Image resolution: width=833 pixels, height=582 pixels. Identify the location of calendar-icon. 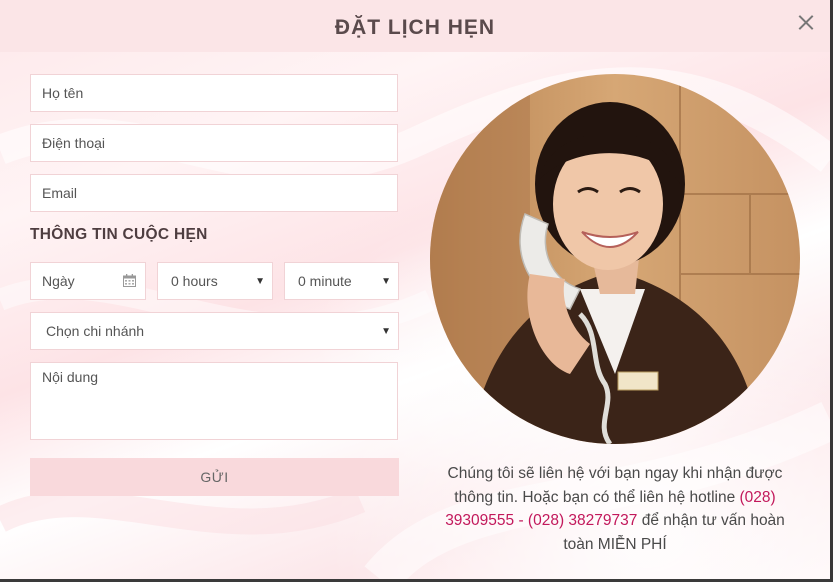
(129, 280).